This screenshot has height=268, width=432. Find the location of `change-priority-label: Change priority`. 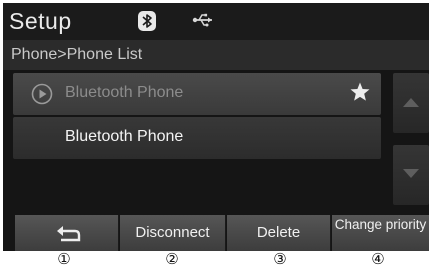

change-priority-label: Change priority is located at coordinates (380, 224).